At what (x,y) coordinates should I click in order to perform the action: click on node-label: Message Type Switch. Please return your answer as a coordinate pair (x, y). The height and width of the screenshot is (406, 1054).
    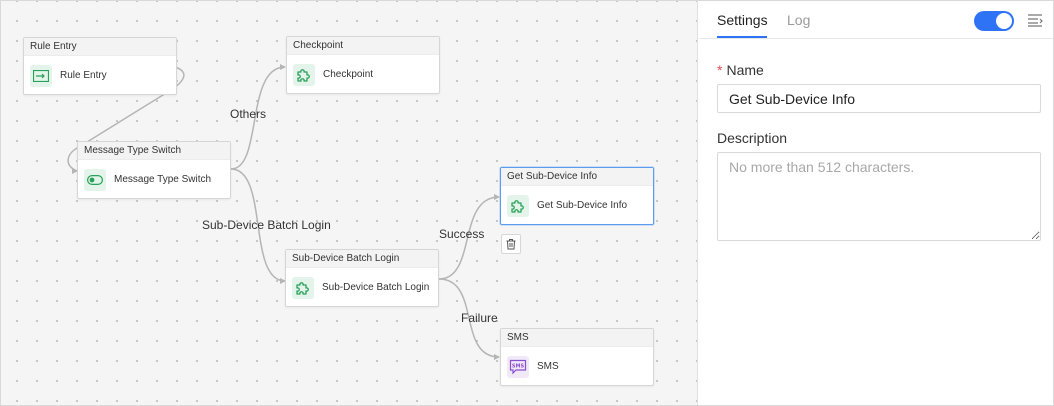
    Looking at the image, I should click on (163, 179).